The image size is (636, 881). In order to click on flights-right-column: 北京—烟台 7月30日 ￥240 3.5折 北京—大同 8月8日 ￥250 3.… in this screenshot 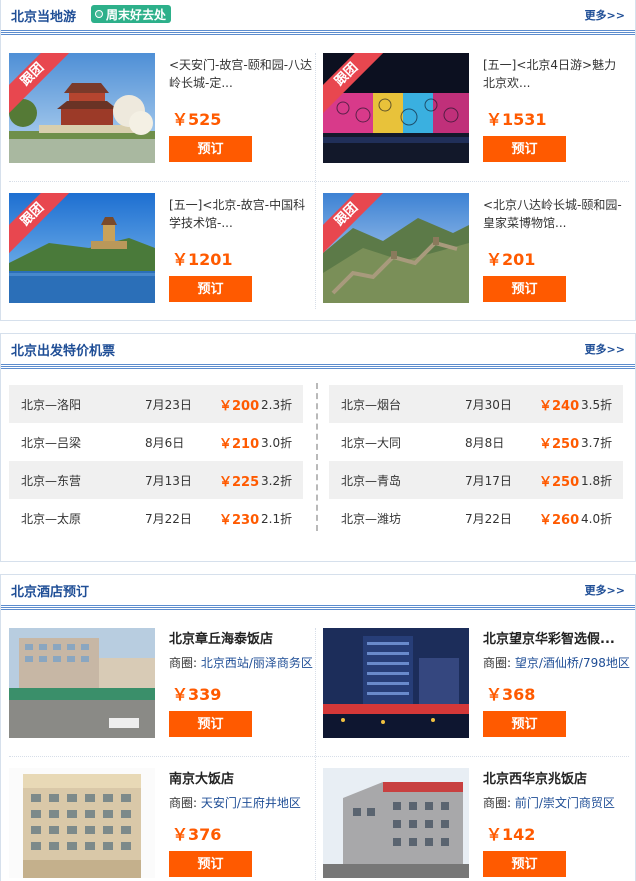, I will do `click(476, 461)`.